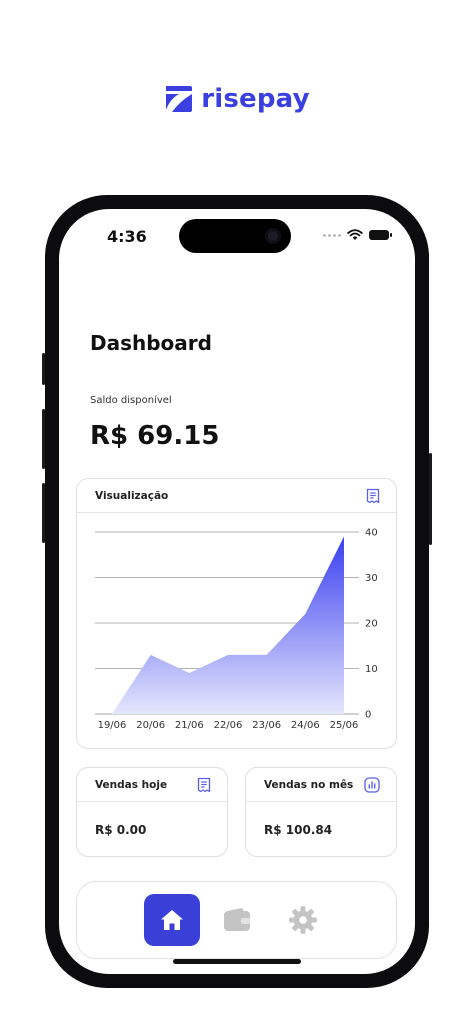 The height and width of the screenshot is (1024, 473). What do you see at coordinates (155, 436) in the screenshot?
I see `balance-value: R$ 69.15` at bounding box center [155, 436].